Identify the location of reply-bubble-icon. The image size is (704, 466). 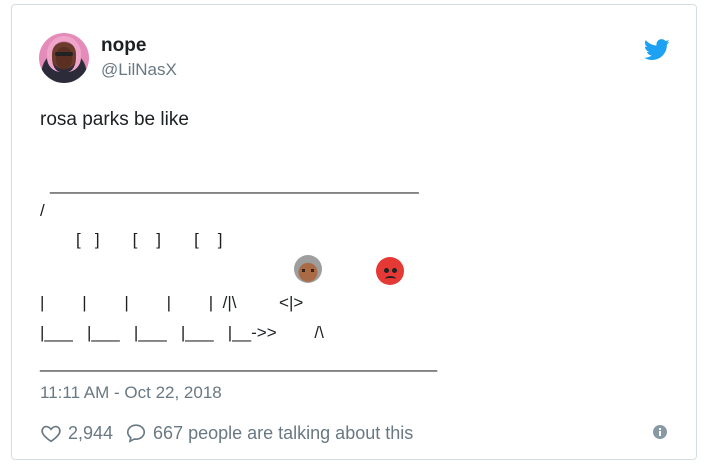
(136, 433).